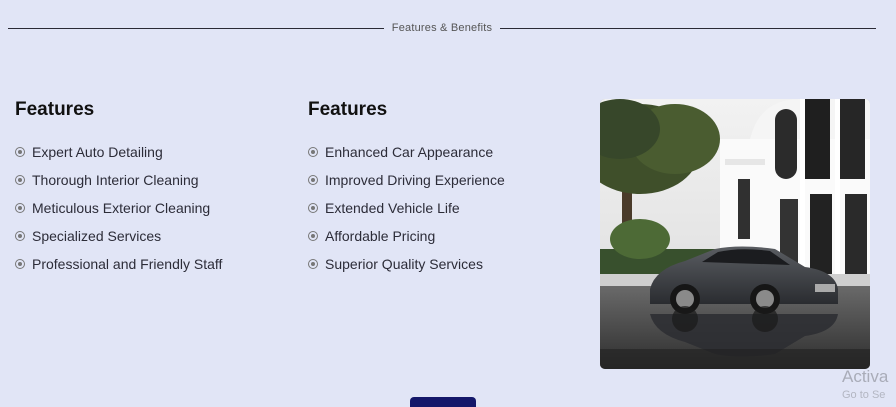 This screenshot has width=896, height=407. What do you see at coordinates (196, 28) in the screenshot?
I see `divider-line-left` at bounding box center [196, 28].